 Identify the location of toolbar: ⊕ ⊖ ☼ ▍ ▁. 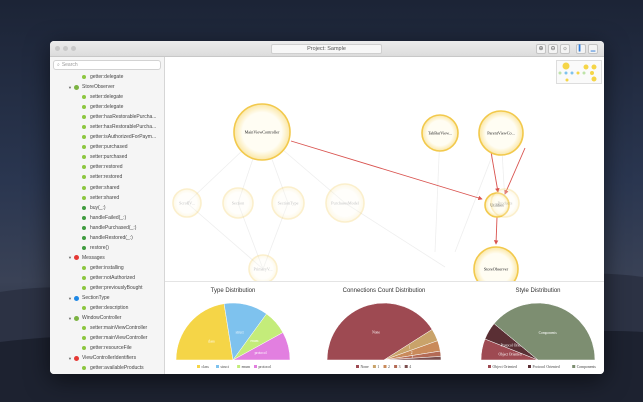
(567, 49).